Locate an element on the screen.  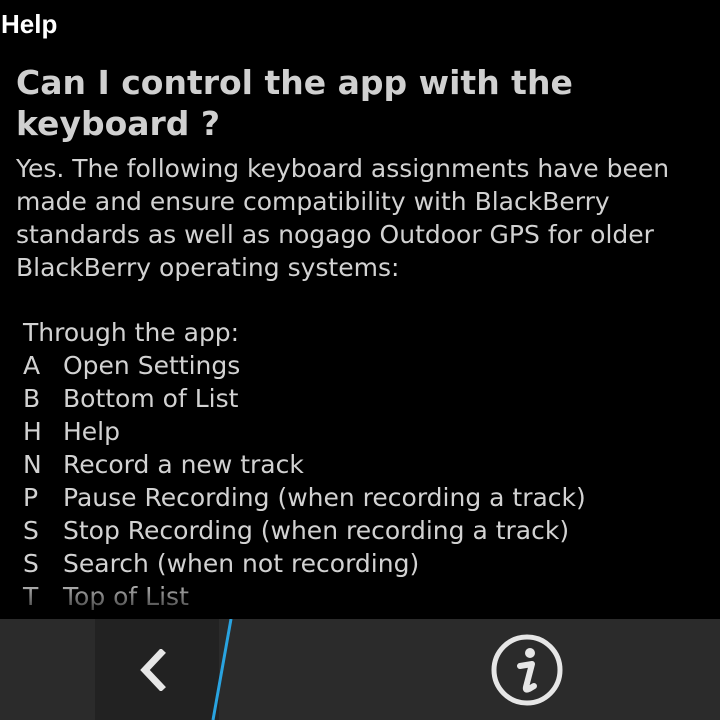
shortcut-row: N Record a new track is located at coordinates (364, 464).